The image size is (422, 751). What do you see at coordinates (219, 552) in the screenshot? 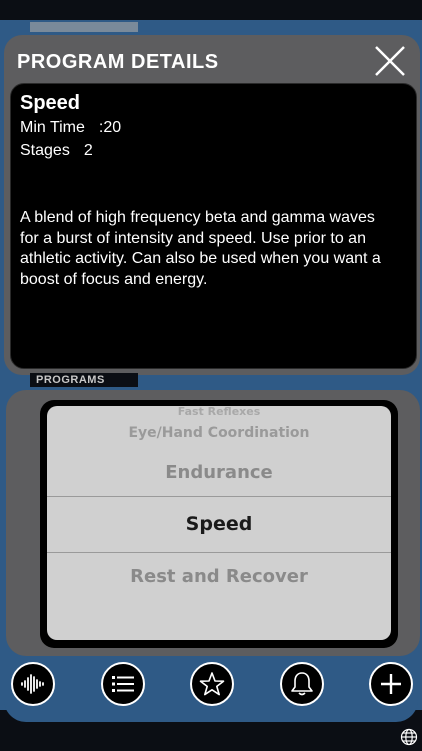
I see `selection-line-bottom` at bounding box center [219, 552].